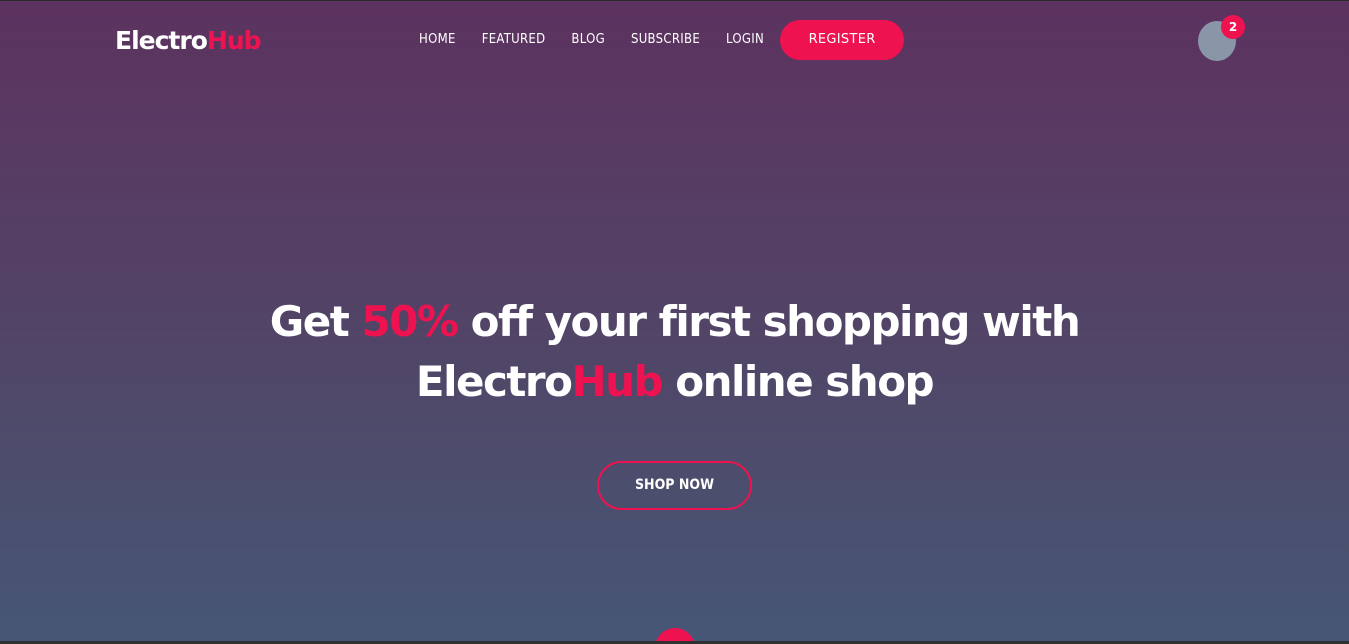 This screenshot has width=1349, height=644. I want to click on nav-item-featured: FEATURED, so click(514, 40).